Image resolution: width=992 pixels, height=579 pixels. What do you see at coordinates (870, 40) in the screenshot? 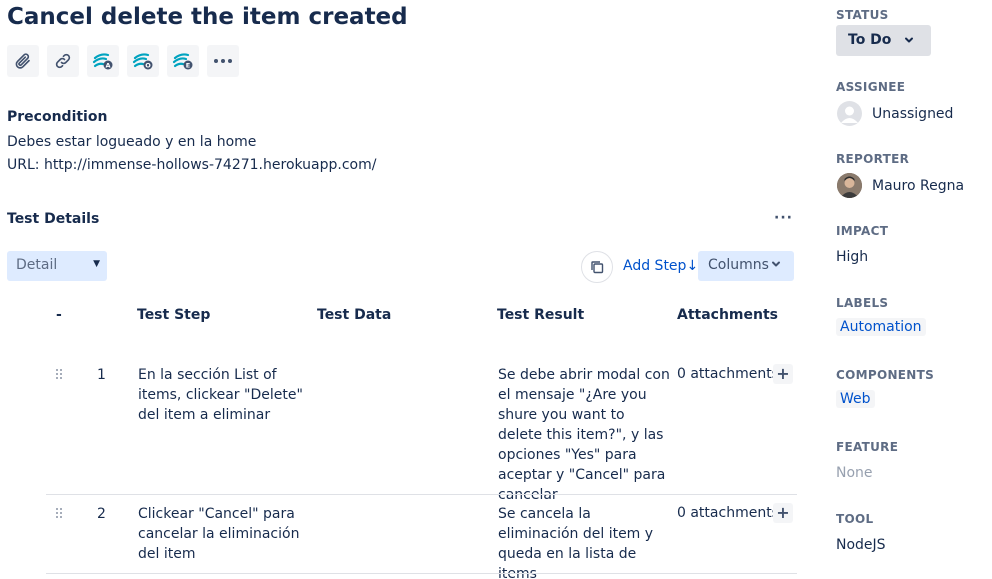
I see `status-value: To Do` at bounding box center [870, 40].